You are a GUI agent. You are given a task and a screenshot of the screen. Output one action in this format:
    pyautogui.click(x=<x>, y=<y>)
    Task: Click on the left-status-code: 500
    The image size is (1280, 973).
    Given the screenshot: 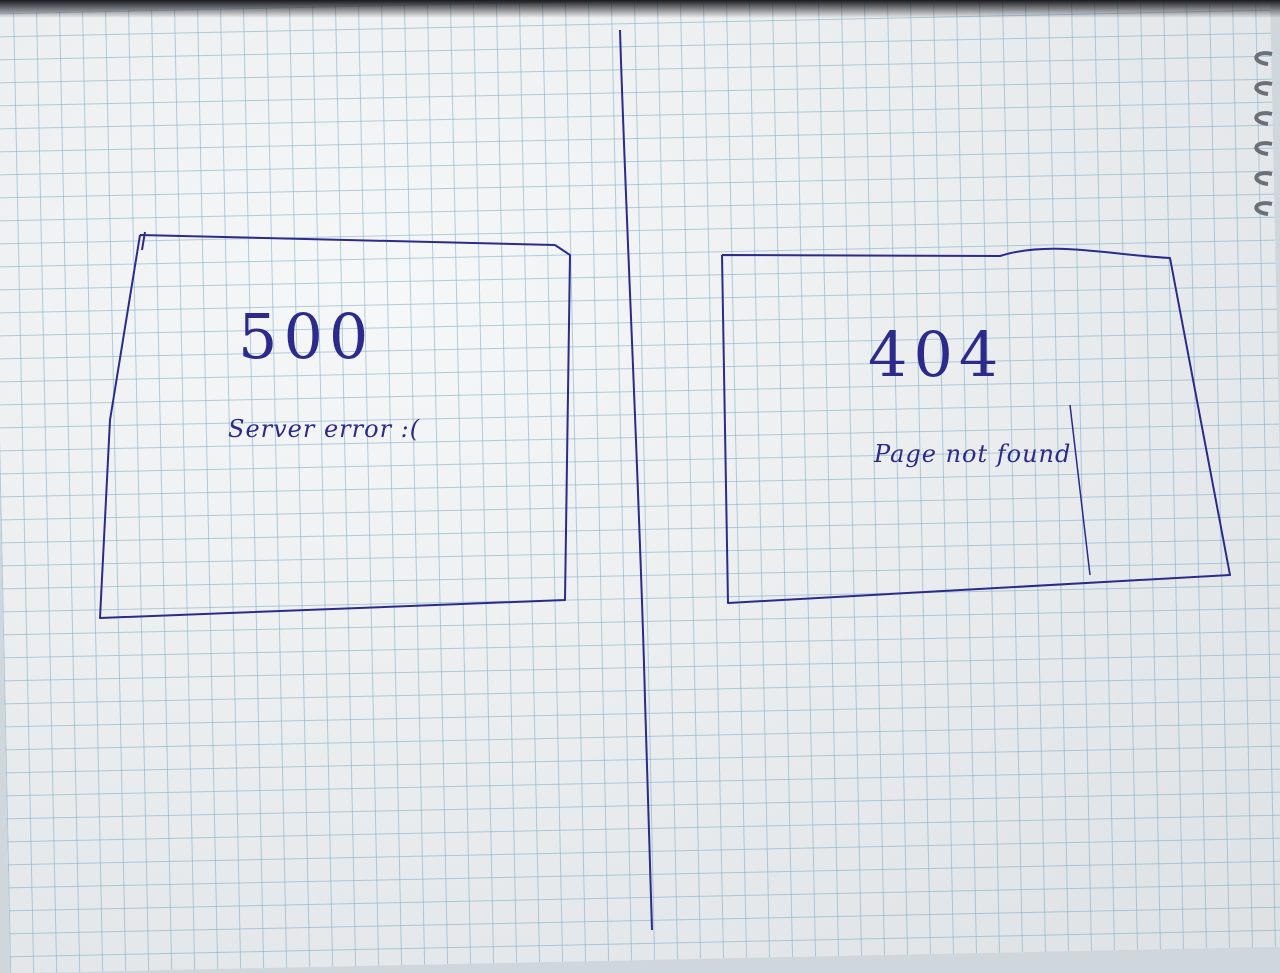 What is the action you would take?
    pyautogui.click(x=306, y=336)
    